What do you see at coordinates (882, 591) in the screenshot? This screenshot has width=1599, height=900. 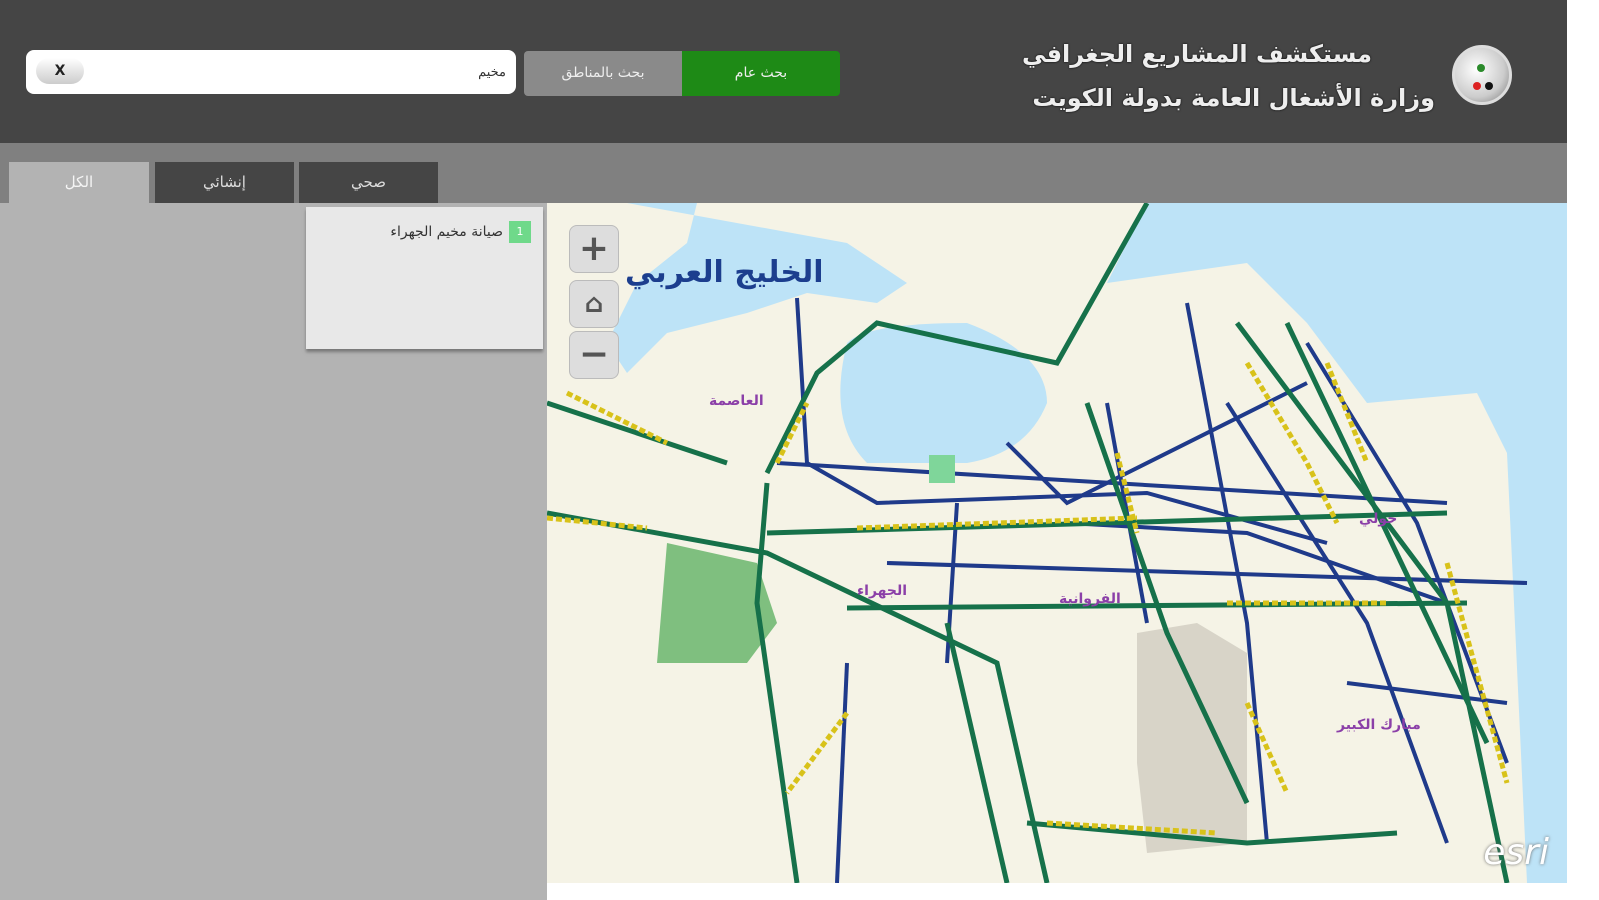 I see `map-label: الجهراء` at bounding box center [882, 591].